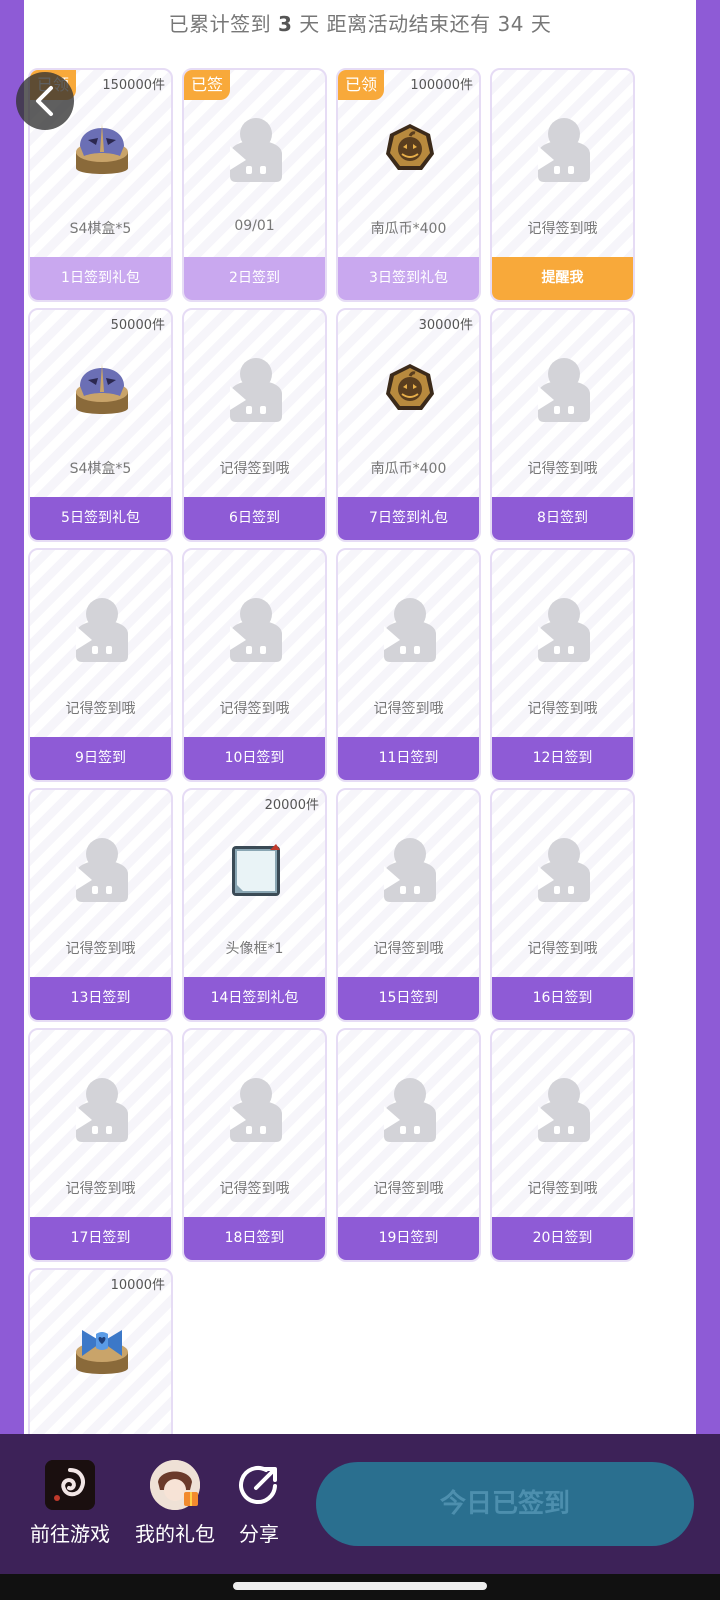 The width and height of the screenshot is (720, 1600). What do you see at coordinates (137, 1285) in the screenshot?
I see `stock-count: 10000件` at bounding box center [137, 1285].